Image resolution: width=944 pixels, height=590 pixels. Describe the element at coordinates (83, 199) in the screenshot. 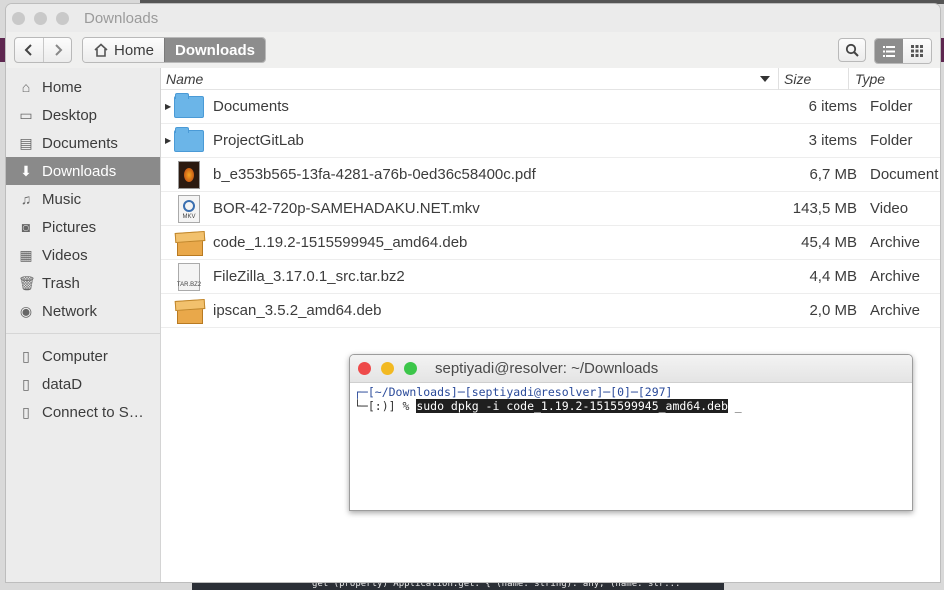

I see `sidebar-item-music: ♫ Music` at that location.